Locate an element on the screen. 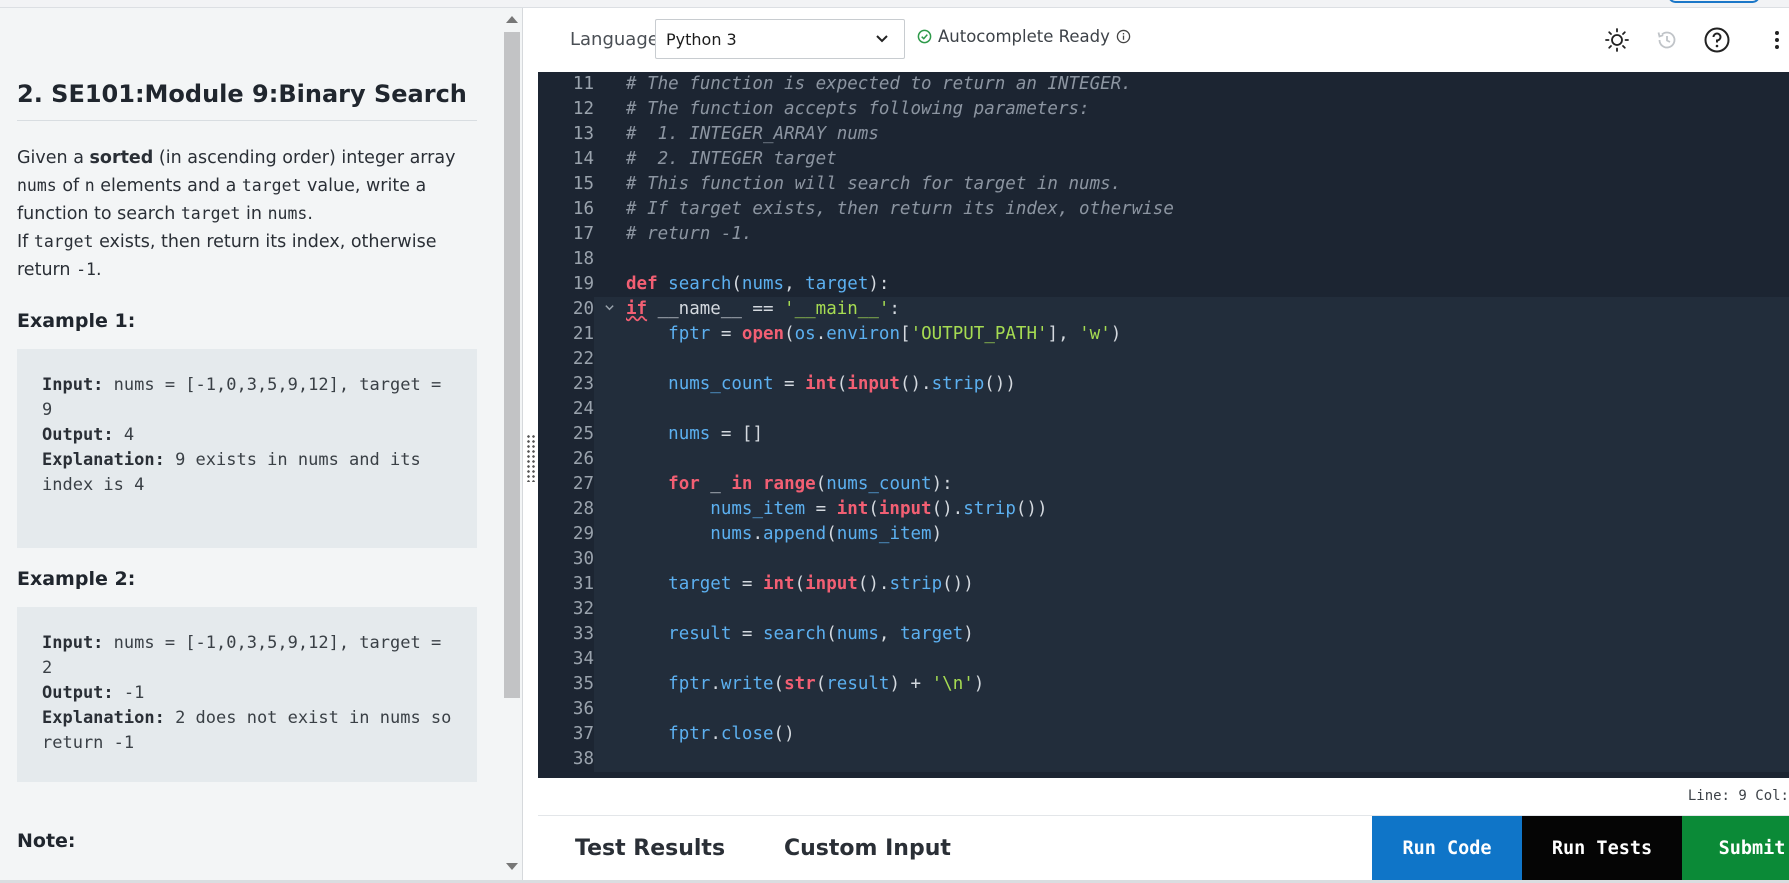 This screenshot has height=883, width=1789. code-line: 23 nums_count = int(input().strip()) is located at coordinates (1163, 384).